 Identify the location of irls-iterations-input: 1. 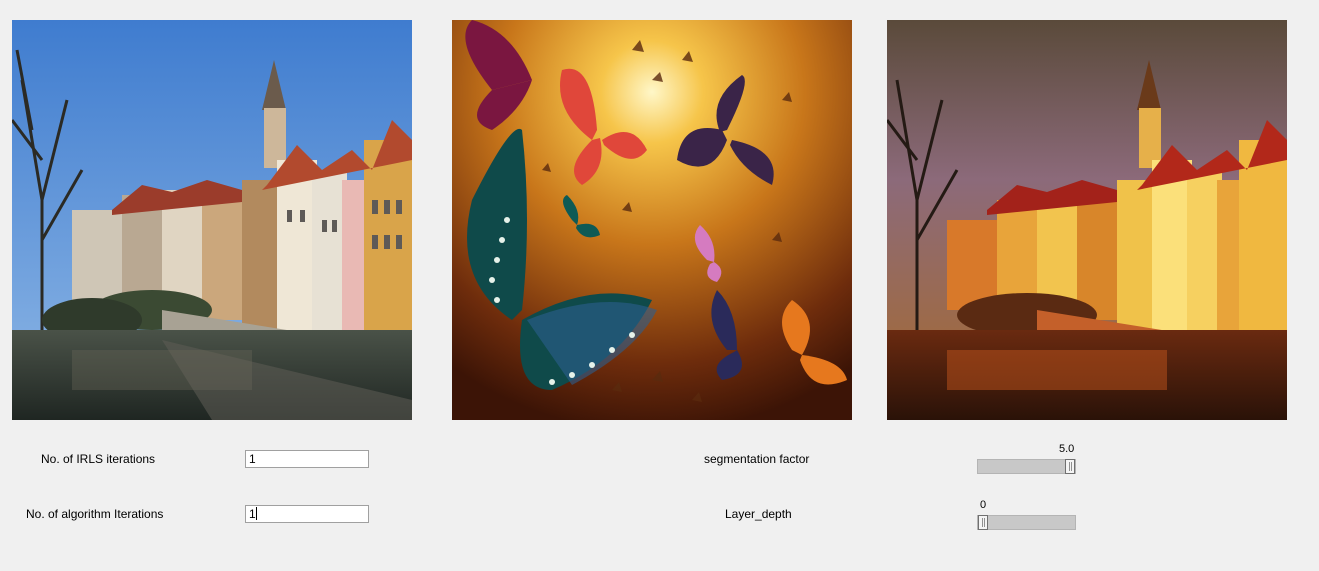
(307, 459).